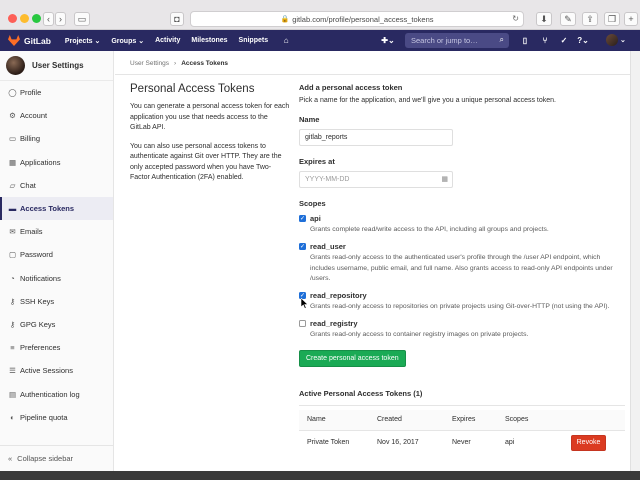 This screenshot has width=640, height=480. Describe the element at coordinates (517, 420) in the screenshot. I see `column-header: Scopes` at that location.